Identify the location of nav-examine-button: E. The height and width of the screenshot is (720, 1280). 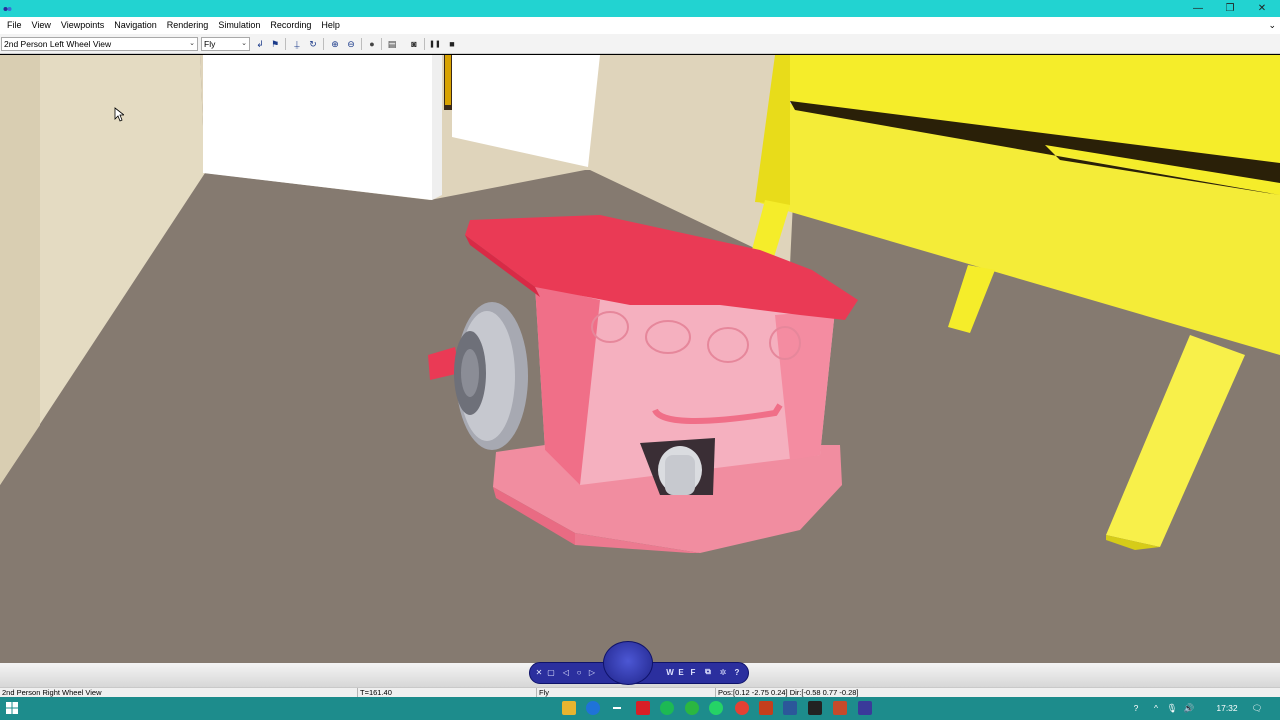
(681, 672).